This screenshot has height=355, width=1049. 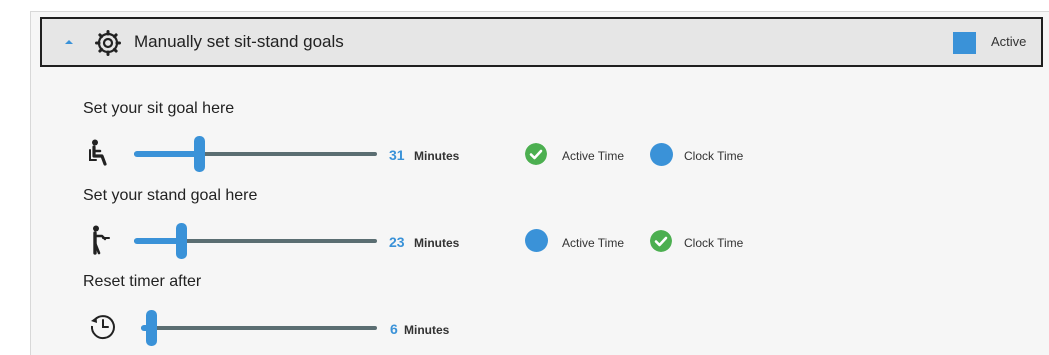 What do you see at coordinates (661, 154) in the screenshot?
I see `sit-clock-time-radio` at bounding box center [661, 154].